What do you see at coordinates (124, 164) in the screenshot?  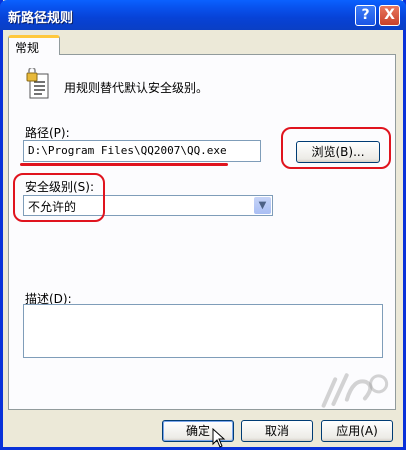 I see `annotation-underline-path` at bounding box center [124, 164].